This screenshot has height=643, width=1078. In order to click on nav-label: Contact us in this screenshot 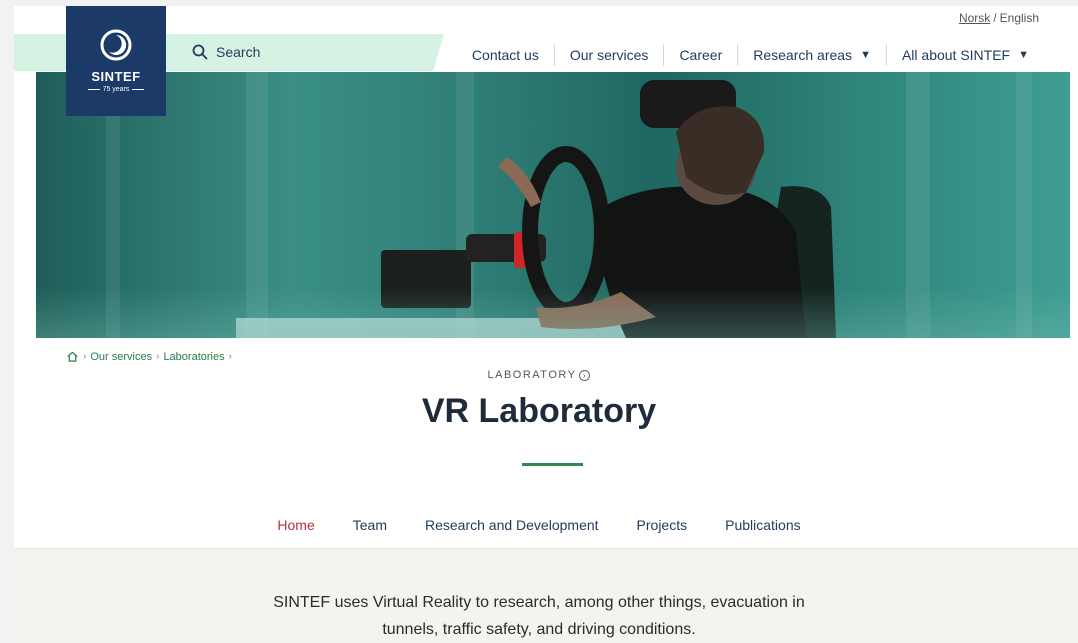, I will do `click(505, 55)`.